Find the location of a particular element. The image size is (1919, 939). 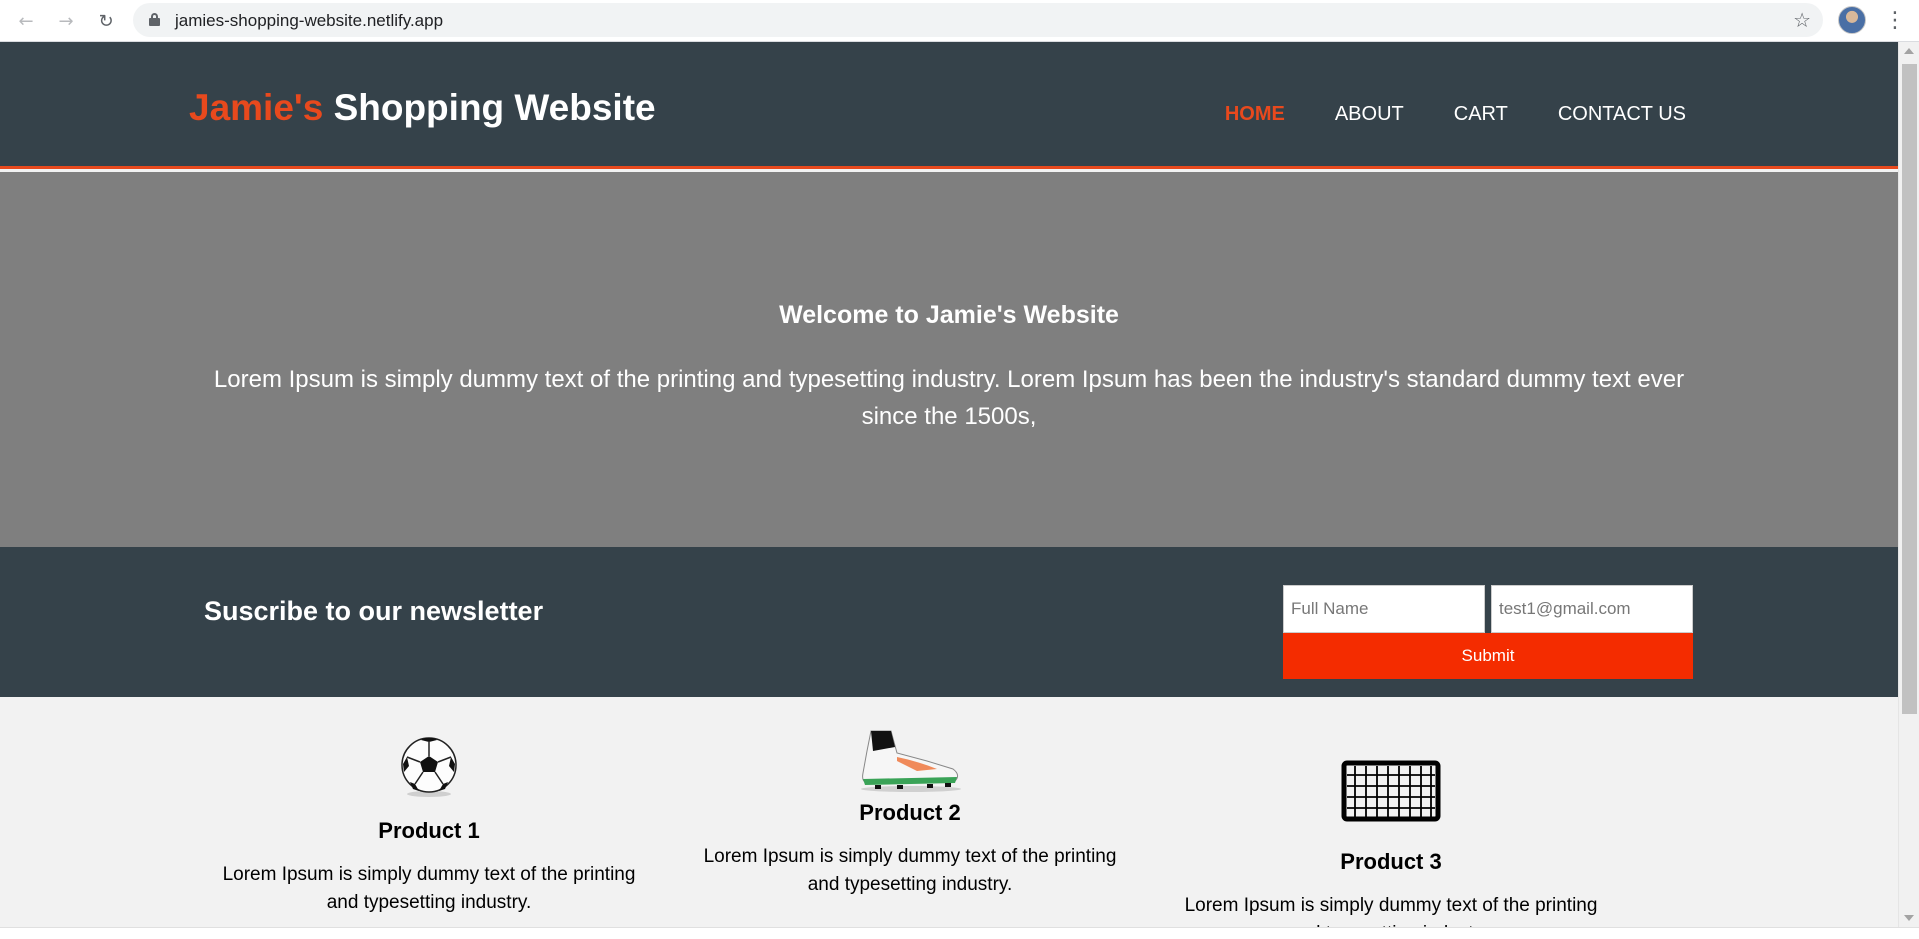

soccer-ball-icon is located at coordinates (429, 767).